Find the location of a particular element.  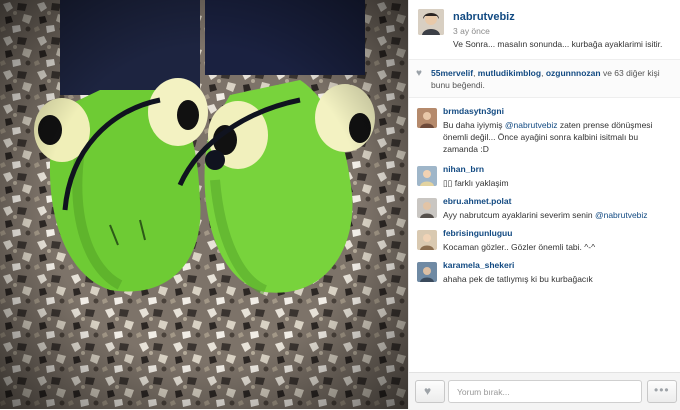

commenter-username: febrisingunluguu is located at coordinates (477, 233).